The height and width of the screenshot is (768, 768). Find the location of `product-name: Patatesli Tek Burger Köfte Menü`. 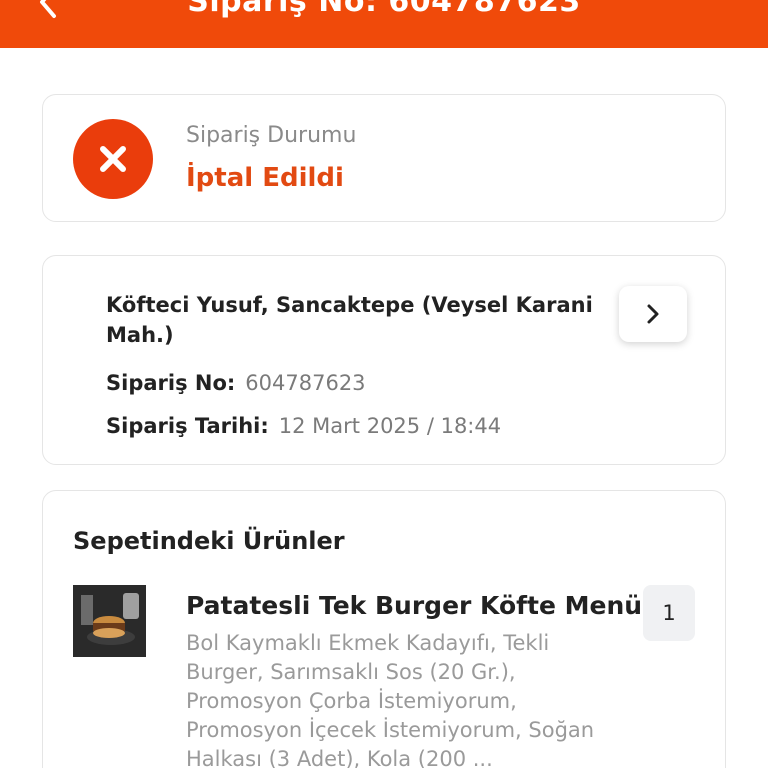

product-name: Patatesli Tek Burger Köfte Menü is located at coordinates (414, 605).